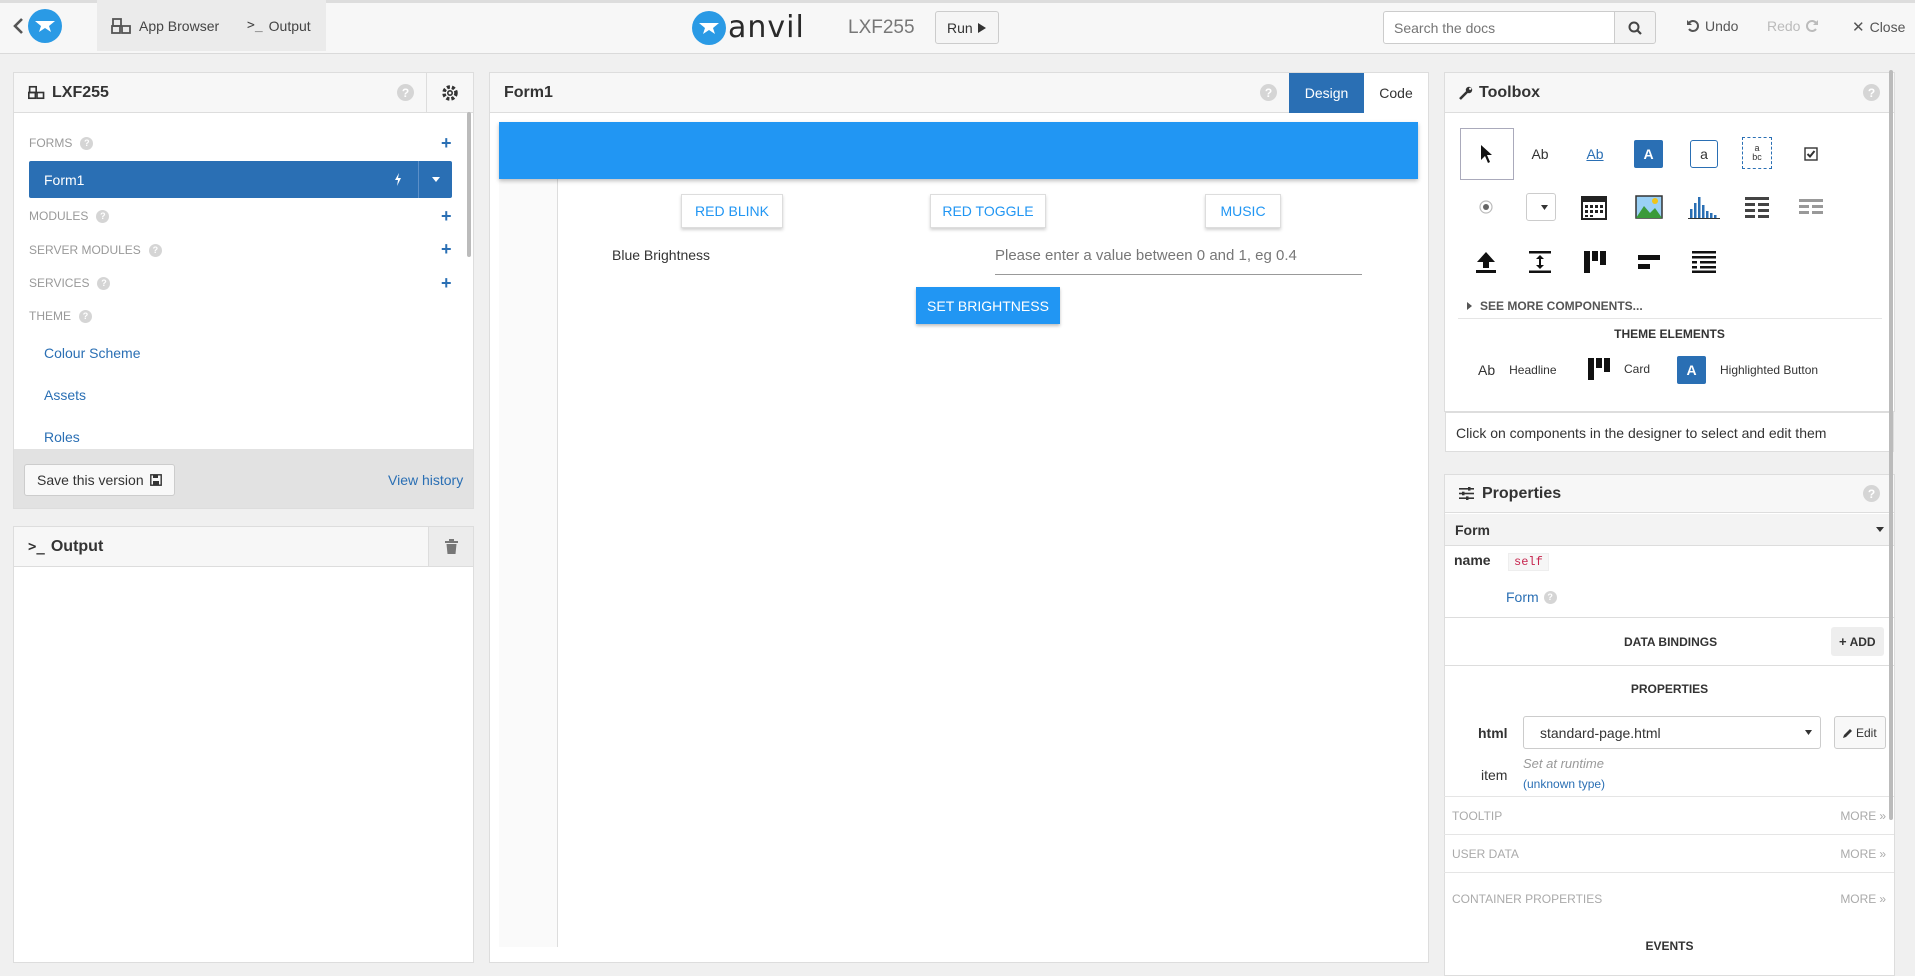 Image resolution: width=1915 pixels, height=976 pixels. Describe the element at coordinates (77, 546) in the screenshot. I see `output-panel-title: Output` at that location.